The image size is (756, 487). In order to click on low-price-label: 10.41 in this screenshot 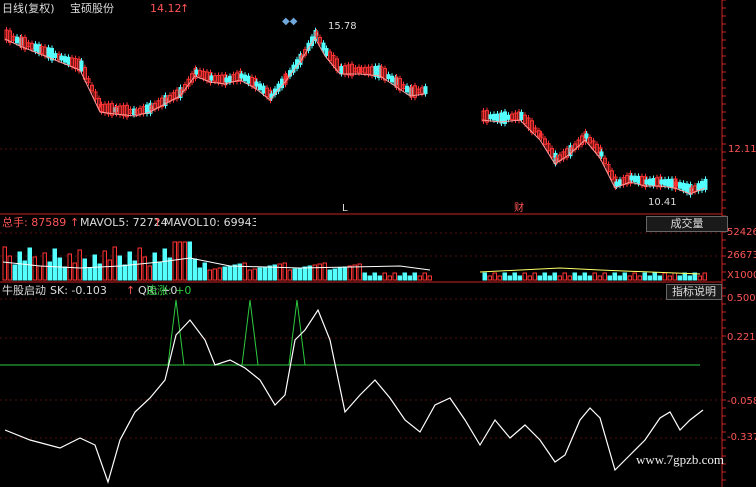, I will do `click(662, 202)`.